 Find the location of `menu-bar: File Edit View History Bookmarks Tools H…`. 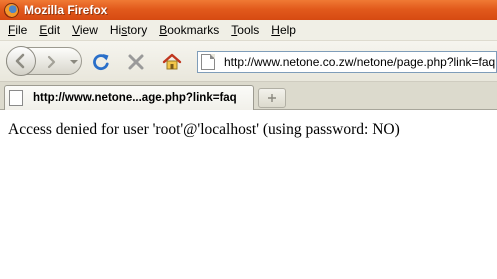

menu-bar: File Edit View History Bookmarks Tools H… is located at coordinates (248, 30).